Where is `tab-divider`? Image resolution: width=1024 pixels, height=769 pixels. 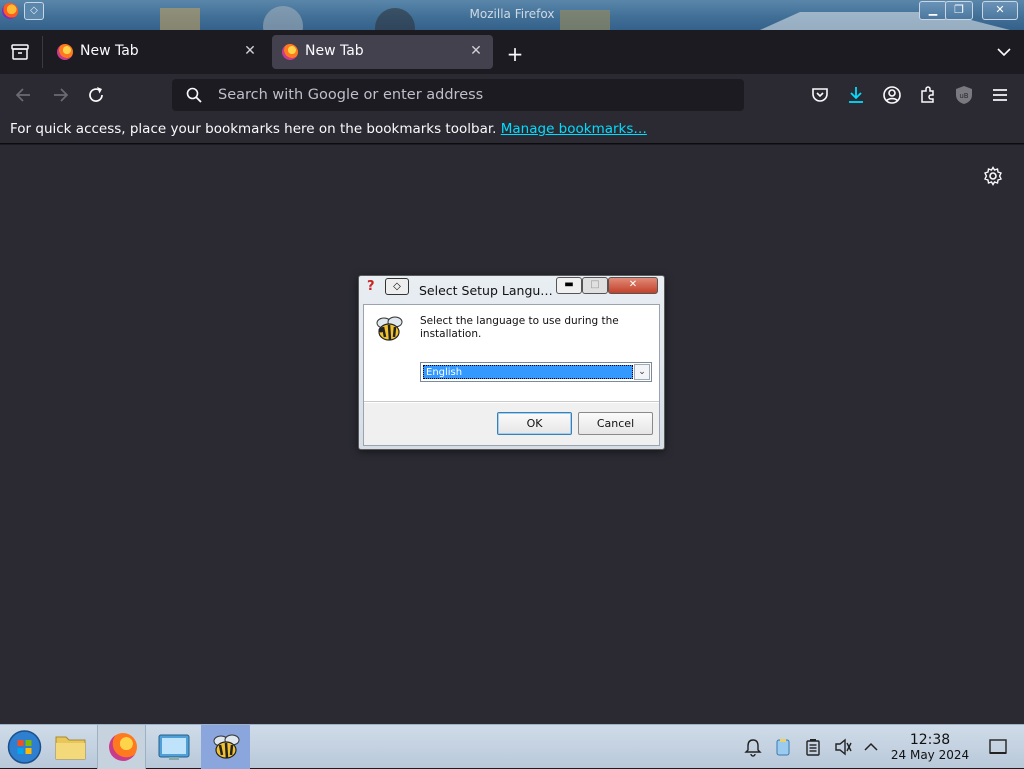 tab-divider is located at coordinates (42, 52).